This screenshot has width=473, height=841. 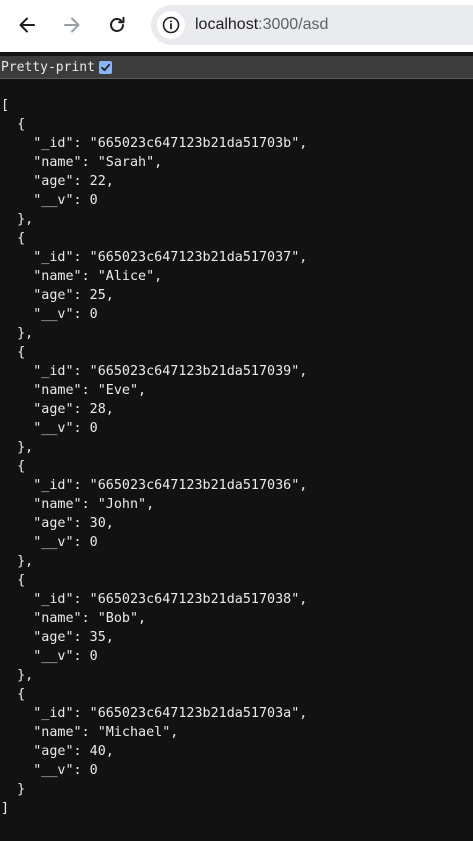 I want to click on back-button, so click(x=27, y=25).